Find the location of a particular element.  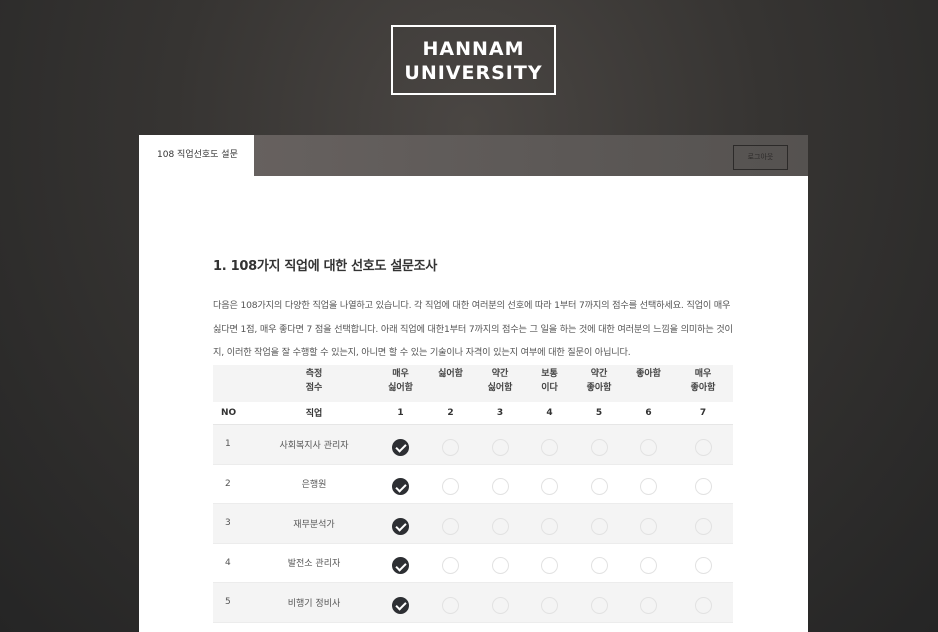

score-header-3: 3 is located at coordinates (500, 412).